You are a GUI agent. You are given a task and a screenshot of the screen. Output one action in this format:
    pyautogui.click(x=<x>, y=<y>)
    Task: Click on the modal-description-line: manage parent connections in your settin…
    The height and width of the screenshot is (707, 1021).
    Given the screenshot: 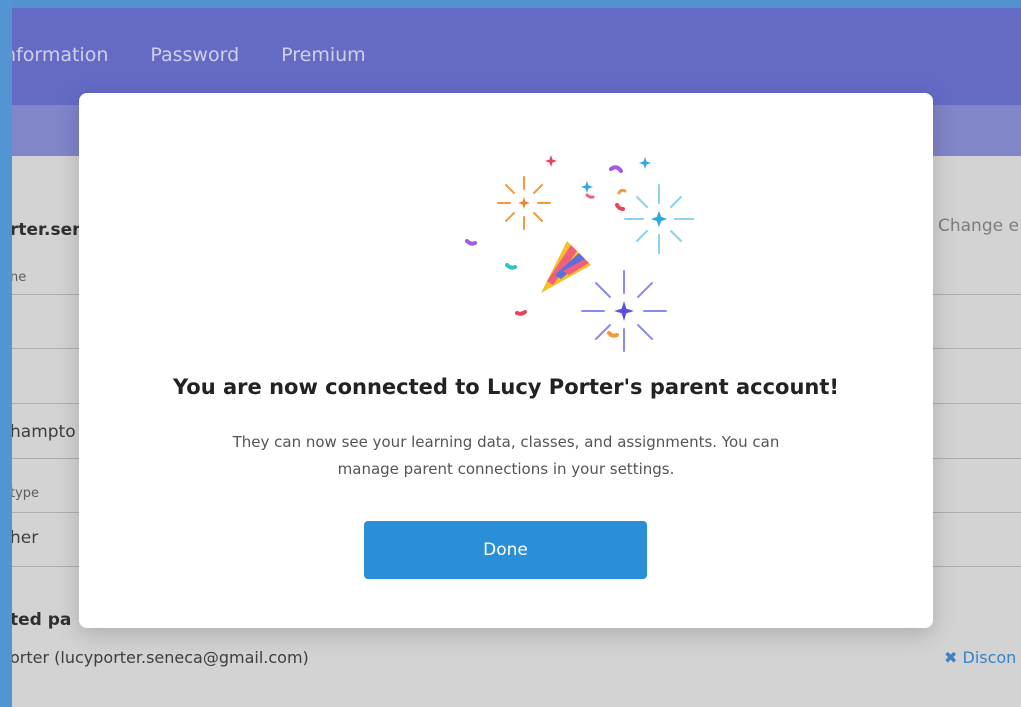 What is the action you would take?
    pyautogui.click(x=506, y=469)
    